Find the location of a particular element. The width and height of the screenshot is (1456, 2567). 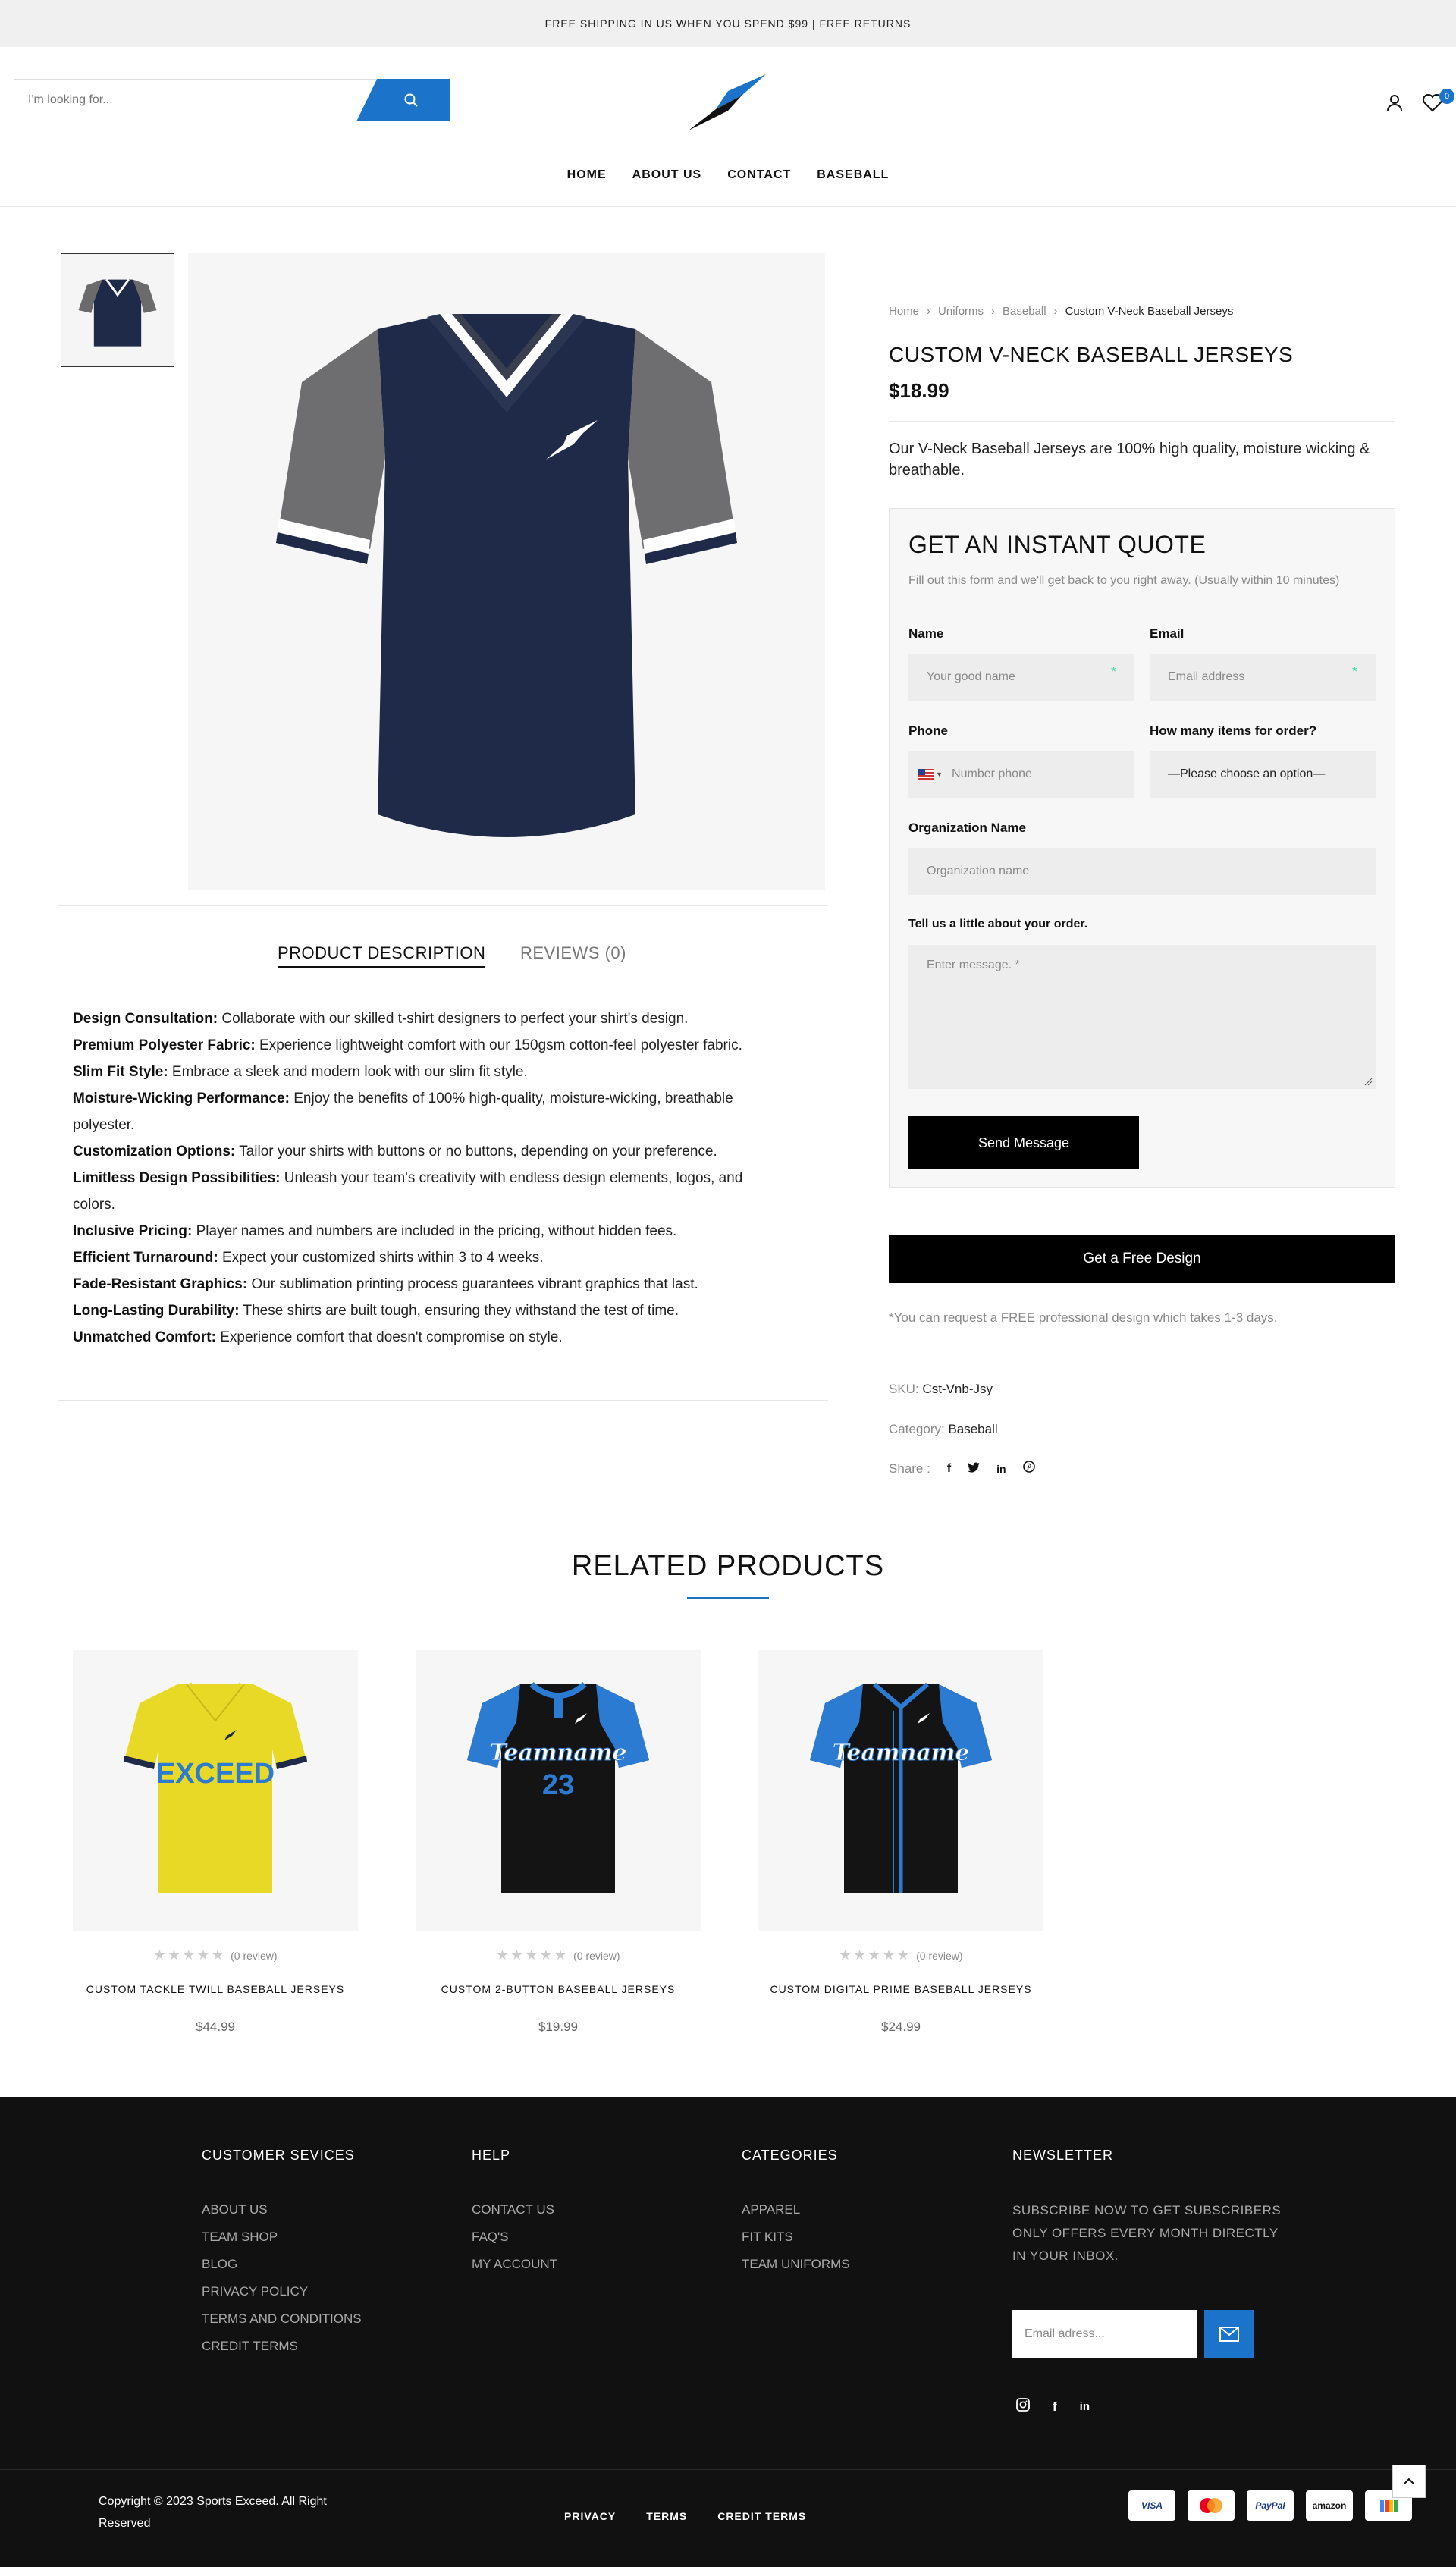

name-field: Your good name * is located at coordinates (1021, 677).